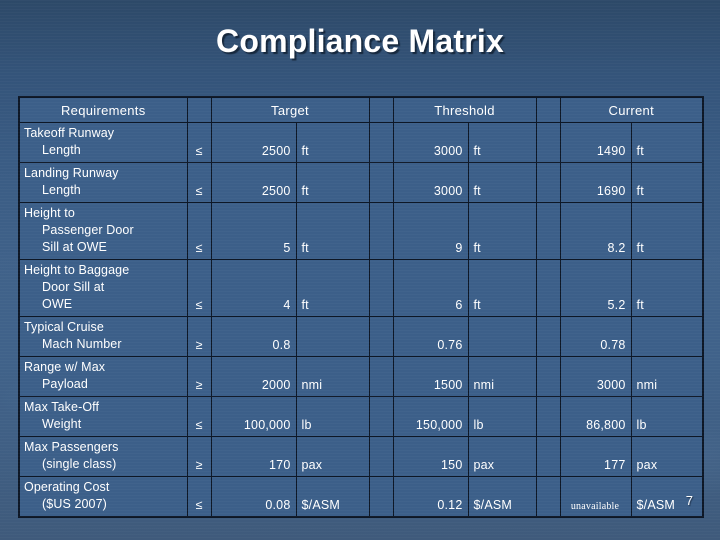  What do you see at coordinates (667, 288) in the screenshot?
I see `current-unit: ft` at bounding box center [667, 288].